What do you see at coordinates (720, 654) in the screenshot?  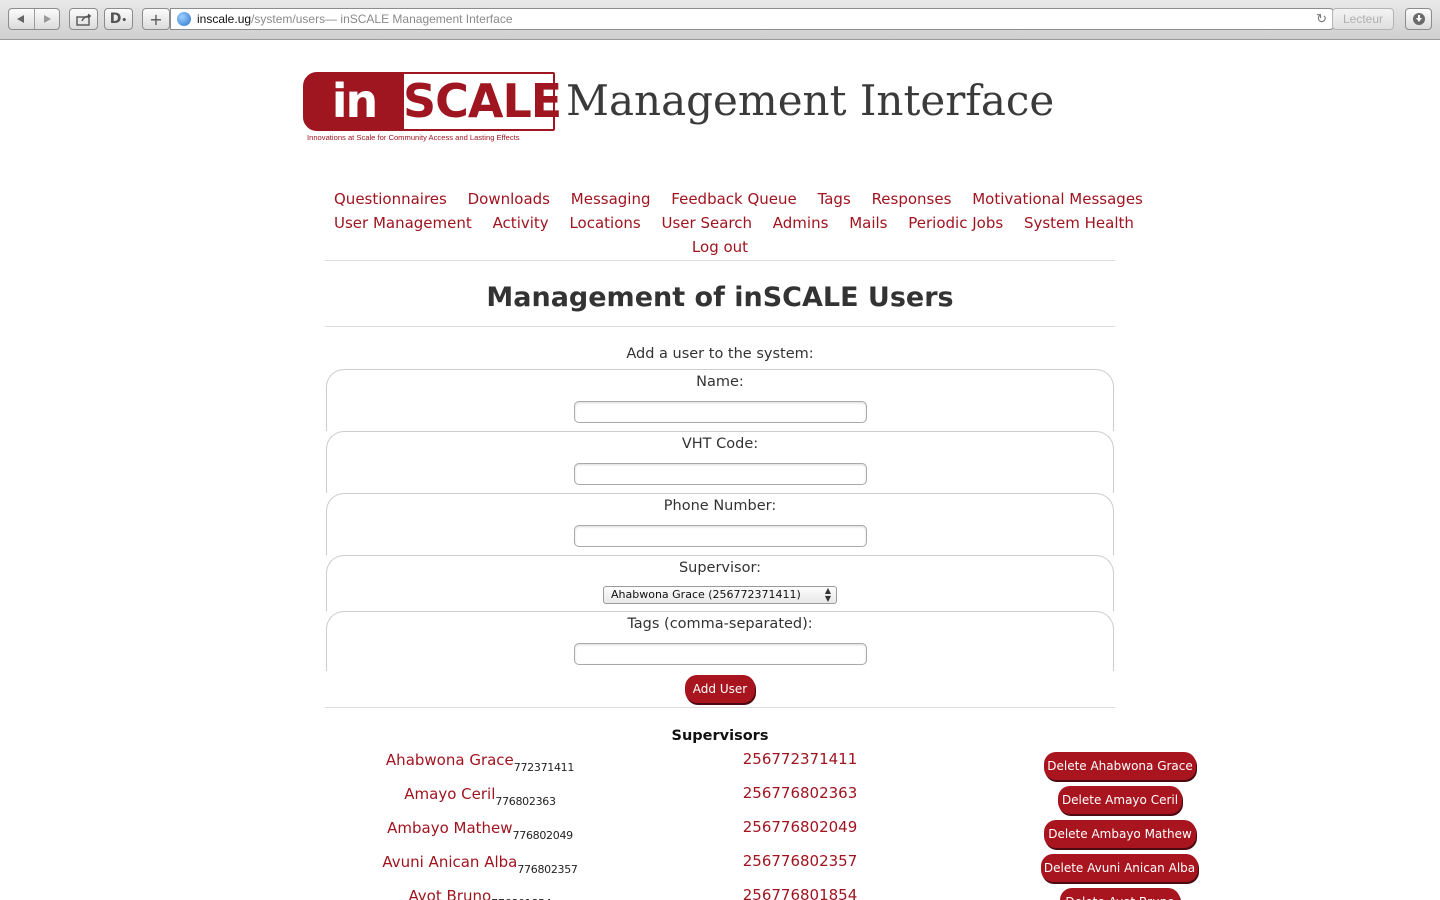 I see `tags-input` at bounding box center [720, 654].